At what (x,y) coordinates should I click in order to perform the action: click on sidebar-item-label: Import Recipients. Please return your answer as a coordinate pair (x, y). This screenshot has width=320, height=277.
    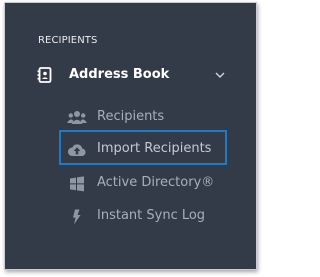
    Looking at the image, I should click on (154, 148).